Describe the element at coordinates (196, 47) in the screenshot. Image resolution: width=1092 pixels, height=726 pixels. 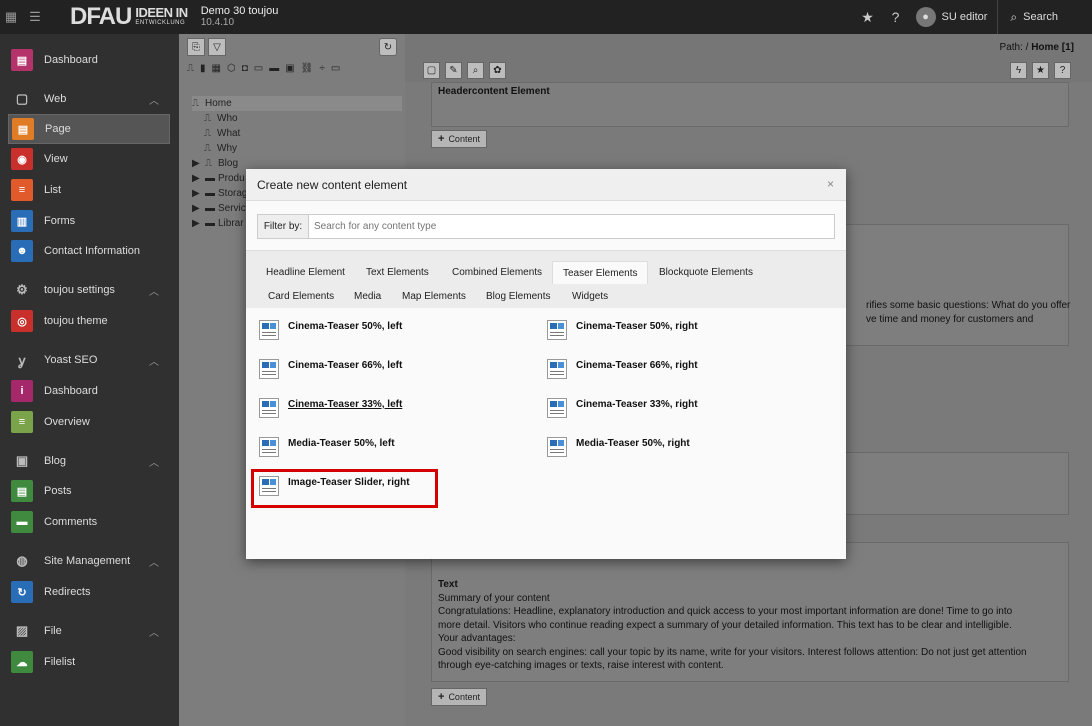
I see `new-page-icon: ⎘` at that location.